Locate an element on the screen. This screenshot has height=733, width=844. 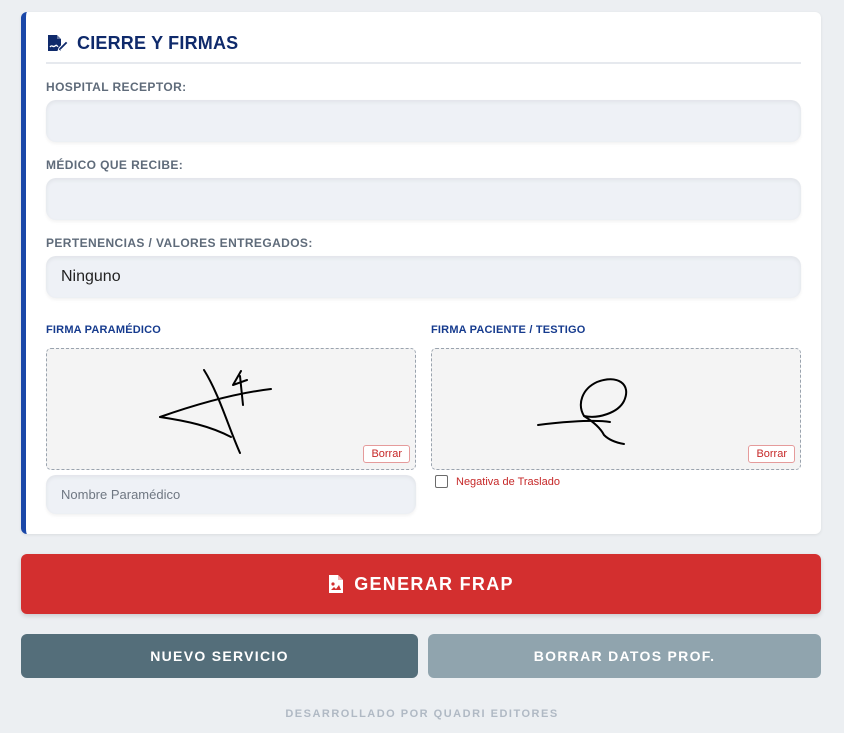
patient-signature-pad: Borrar is located at coordinates (616, 409).